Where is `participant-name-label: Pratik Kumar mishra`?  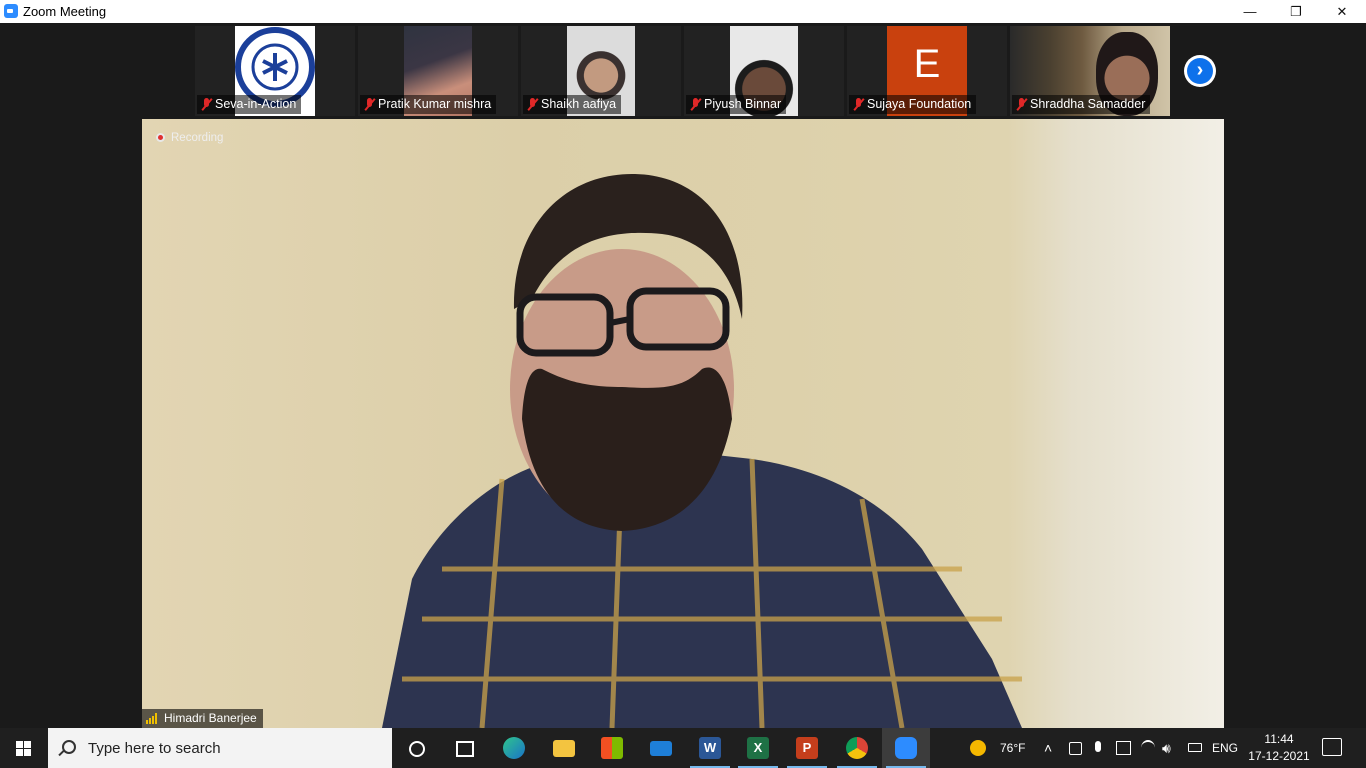
participant-name-label: Pratik Kumar mishra is located at coordinates (428, 104).